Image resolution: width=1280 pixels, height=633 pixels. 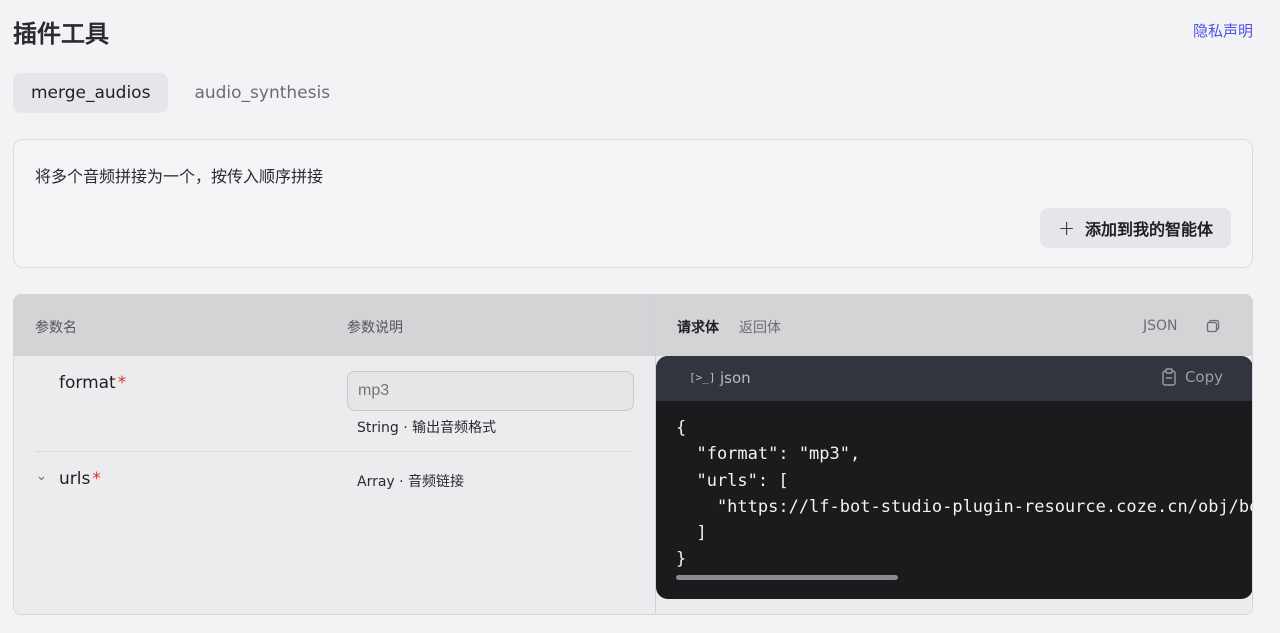 I want to click on add-to-agent-button: + 添加到我的智能体, so click(x=1135, y=228).